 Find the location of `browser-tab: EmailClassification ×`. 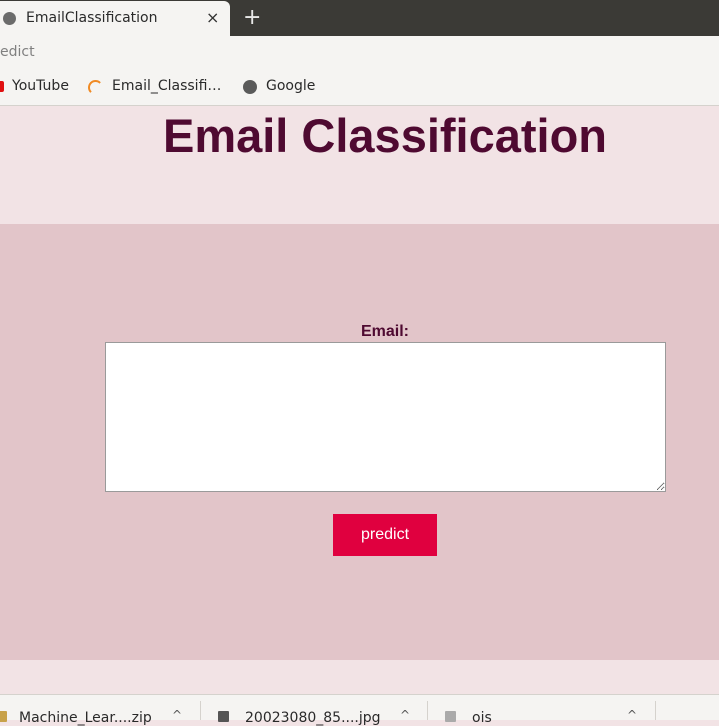

browser-tab: EmailClassification × is located at coordinates (115, 18).